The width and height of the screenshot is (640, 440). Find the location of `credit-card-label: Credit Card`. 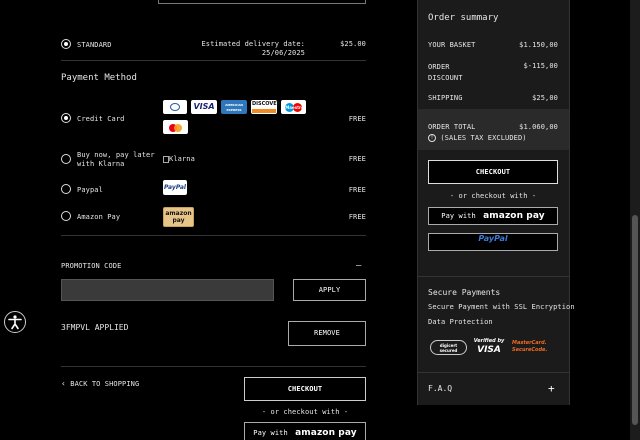

credit-card-label: Credit Card is located at coordinates (101, 119).